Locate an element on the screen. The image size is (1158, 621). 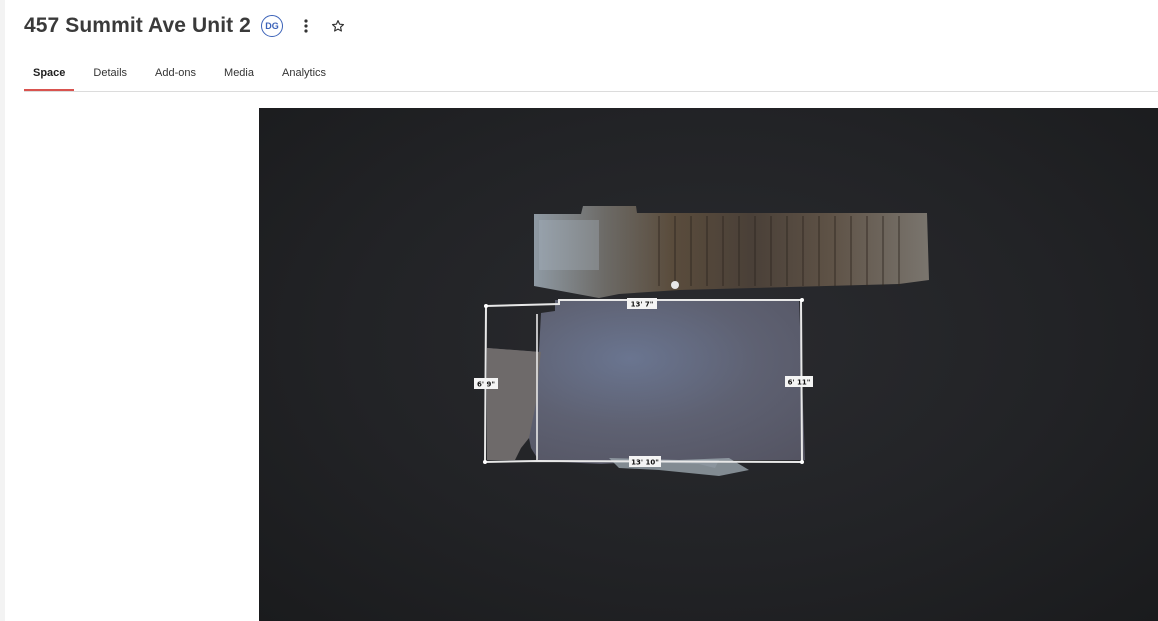
wall-scan-strip is located at coordinates (731, 252).